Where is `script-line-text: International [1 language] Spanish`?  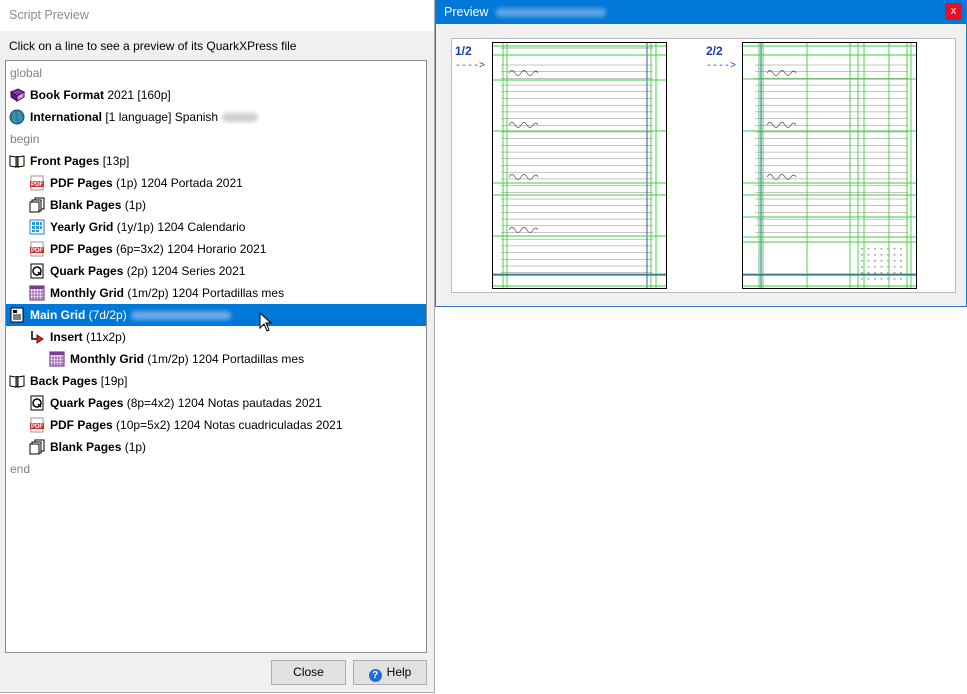 script-line-text: International [1 language] Spanish is located at coordinates (144, 117).